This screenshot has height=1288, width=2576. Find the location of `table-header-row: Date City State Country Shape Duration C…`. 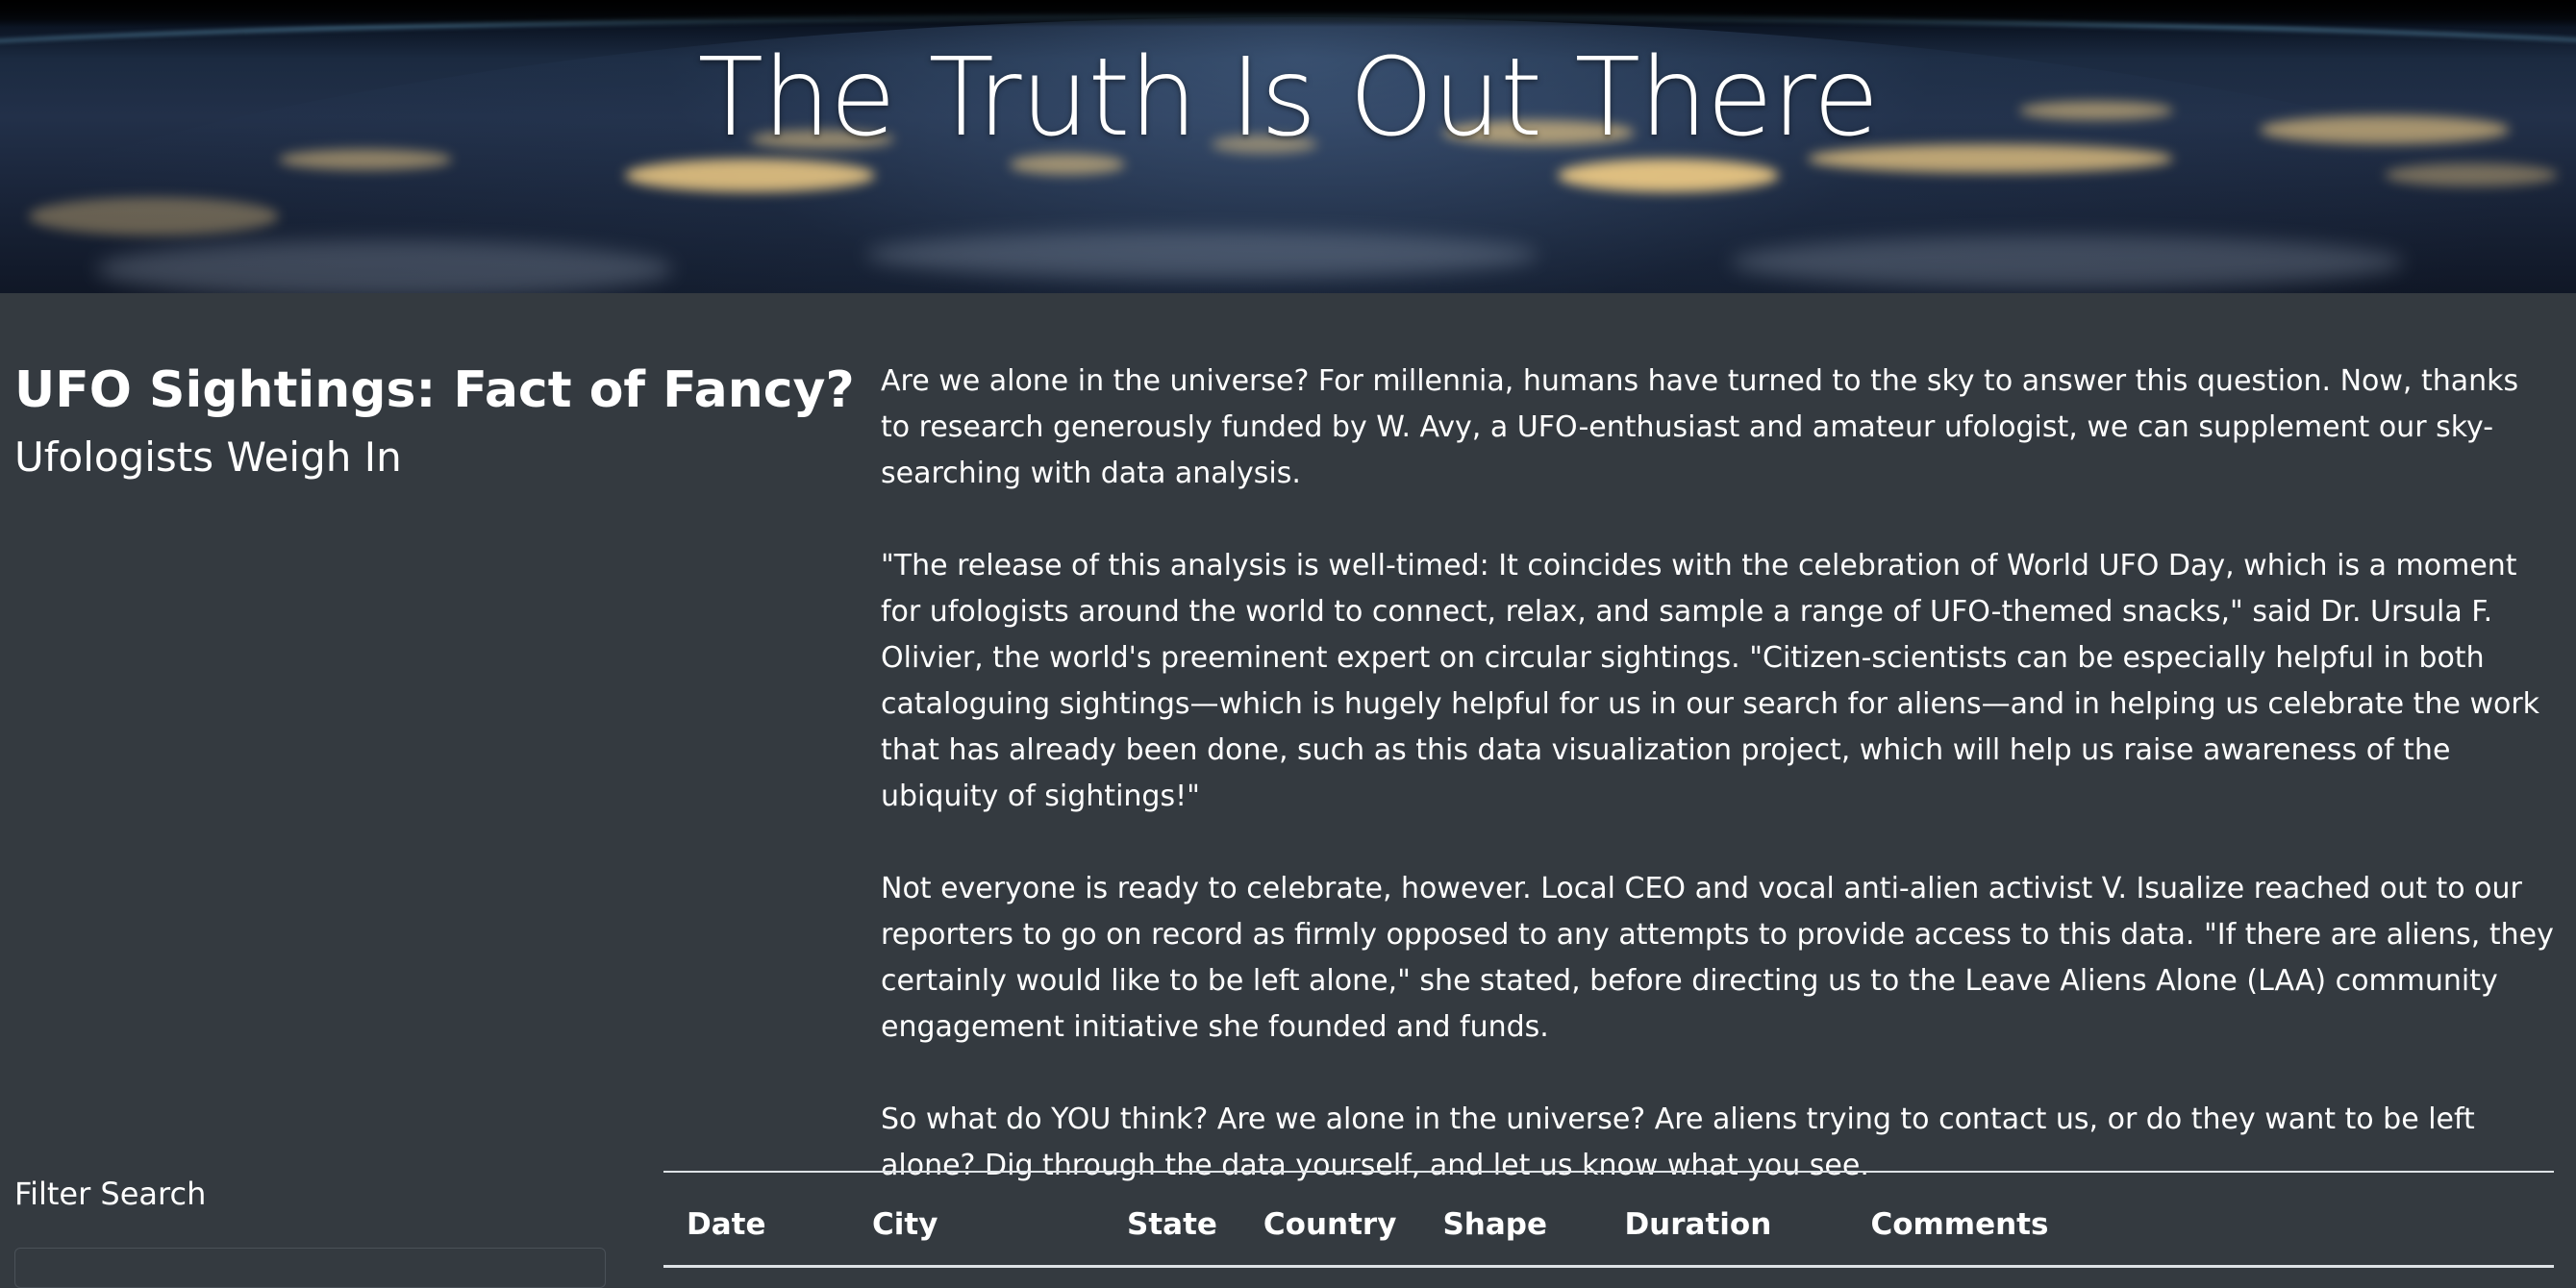

table-header-row: Date City State Country Shape Duration C… is located at coordinates (1608, 1221).